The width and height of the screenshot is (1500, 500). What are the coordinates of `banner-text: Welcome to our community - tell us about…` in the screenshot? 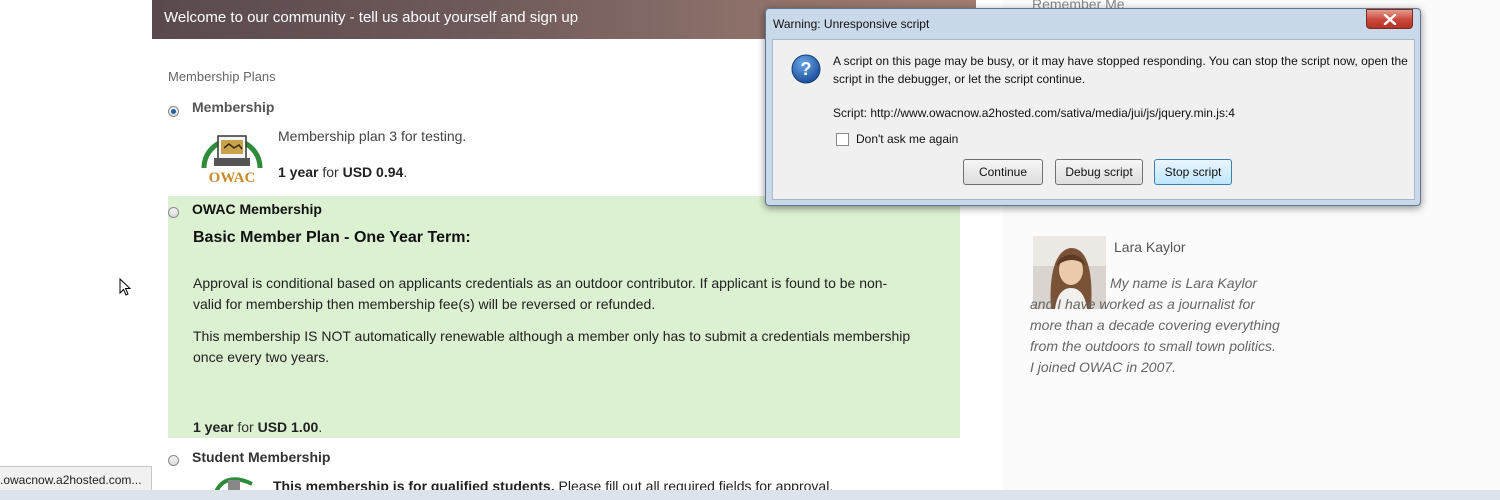 It's located at (371, 17).